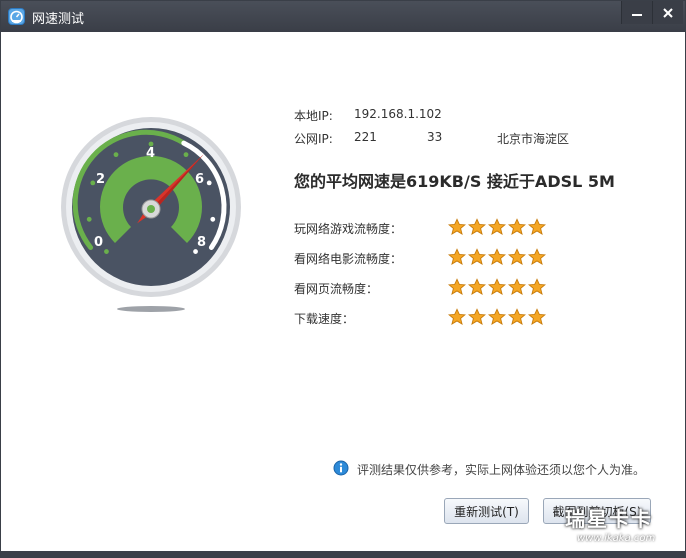  What do you see at coordinates (58, 19) in the screenshot?
I see `window-title: 网速测试` at bounding box center [58, 19].